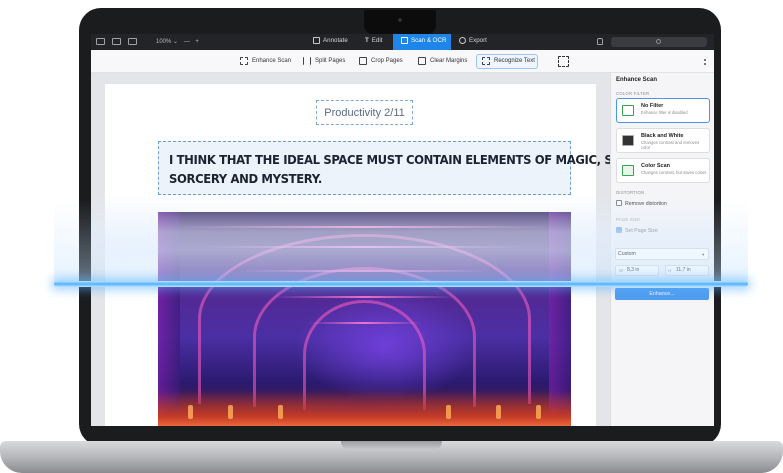  What do you see at coordinates (401, 284) in the screenshot?
I see `scan-line` at bounding box center [401, 284].